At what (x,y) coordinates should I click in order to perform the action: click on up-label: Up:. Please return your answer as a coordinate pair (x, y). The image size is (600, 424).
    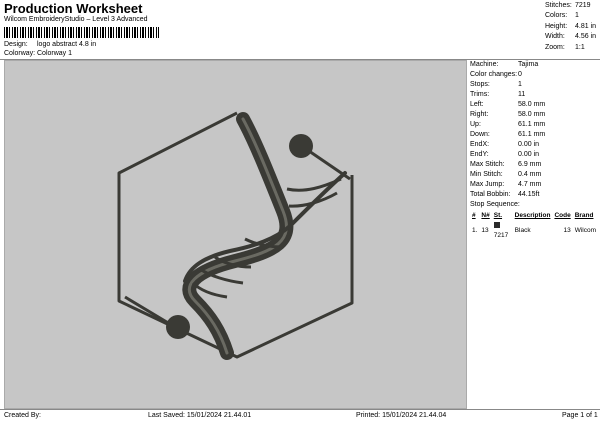
    Looking at the image, I should click on (475, 124).